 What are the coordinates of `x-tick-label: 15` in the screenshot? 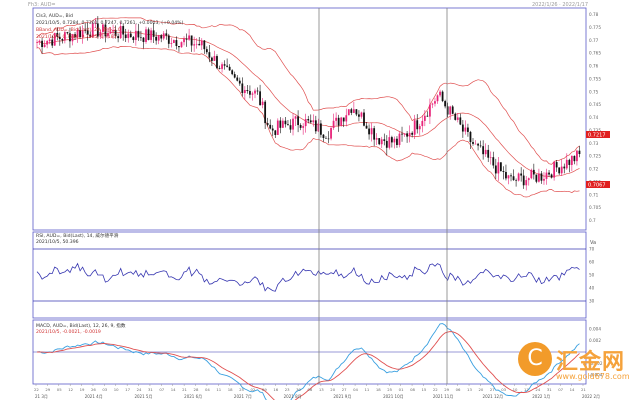 It's located at (423, 389).